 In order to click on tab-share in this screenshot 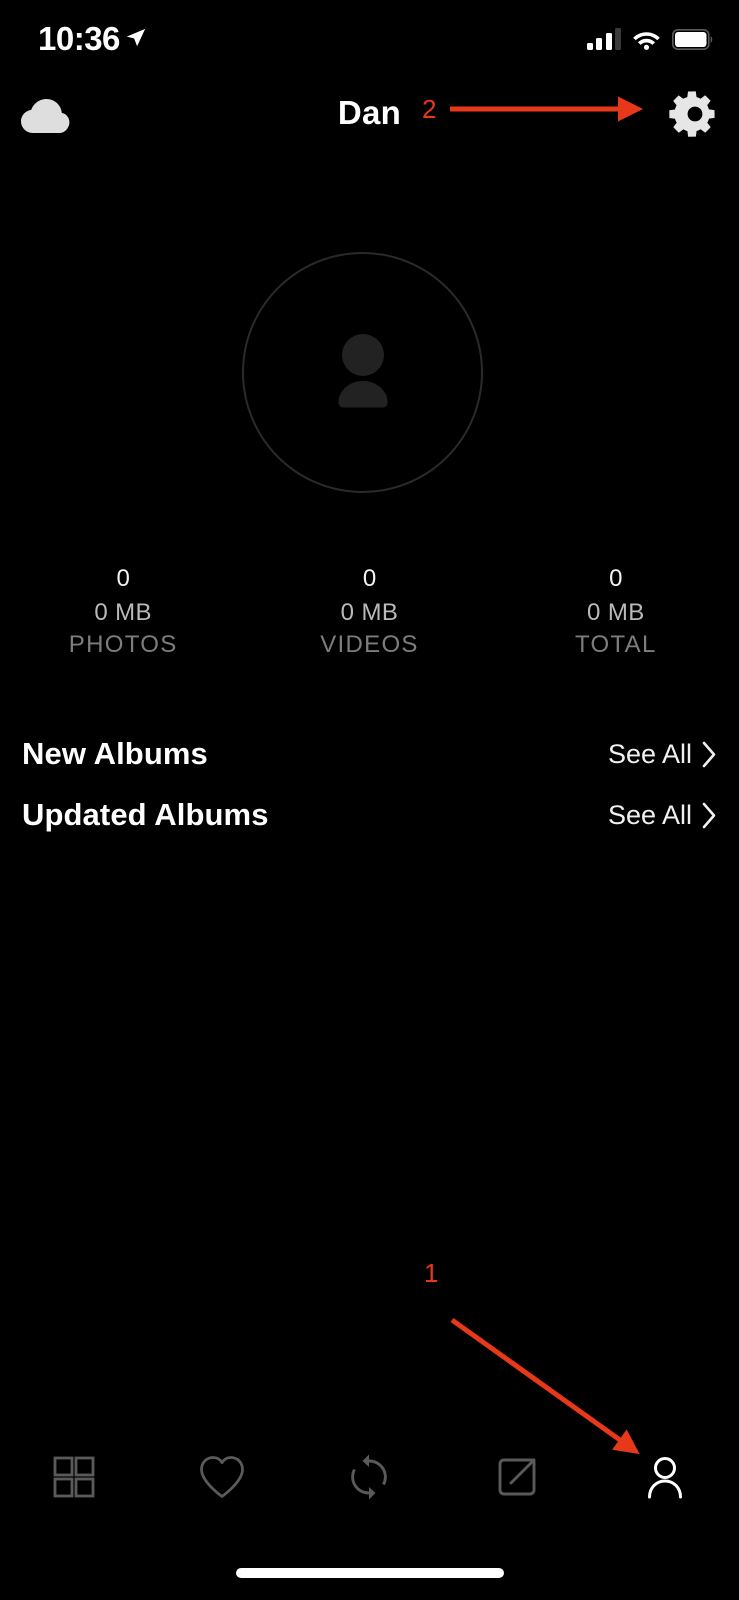, I will do `click(517, 1477)`.